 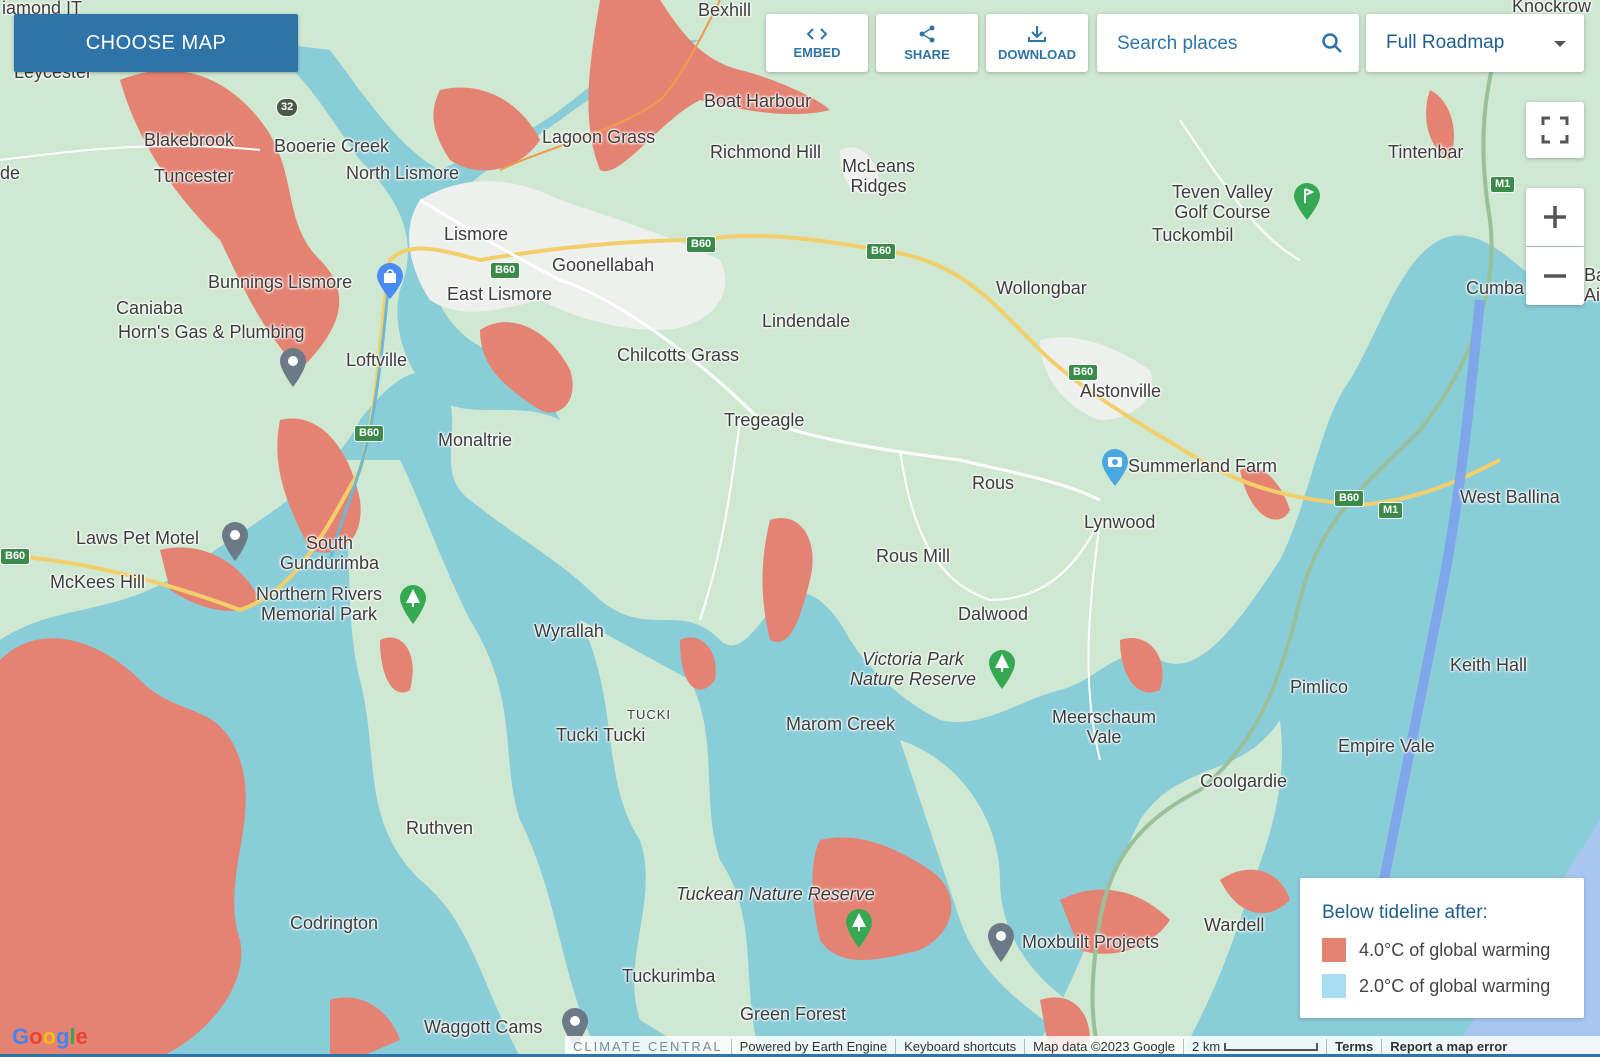 What do you see at coordinates (1037, 54) in the screenshot?
I see `download-label: DOWNLOAD` at bounding box center [1037, 54].